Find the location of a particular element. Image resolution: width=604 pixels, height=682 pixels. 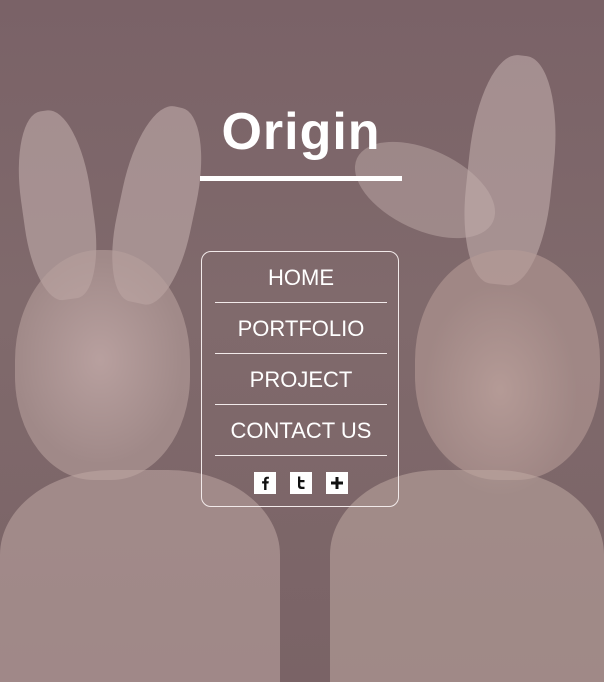

twitter-icon is located at coordinates (301, 483).